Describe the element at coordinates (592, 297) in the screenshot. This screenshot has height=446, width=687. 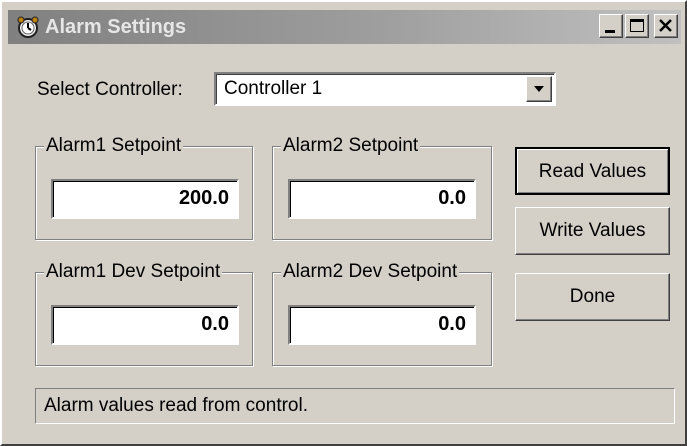
I see `done-button: Done` at that location.